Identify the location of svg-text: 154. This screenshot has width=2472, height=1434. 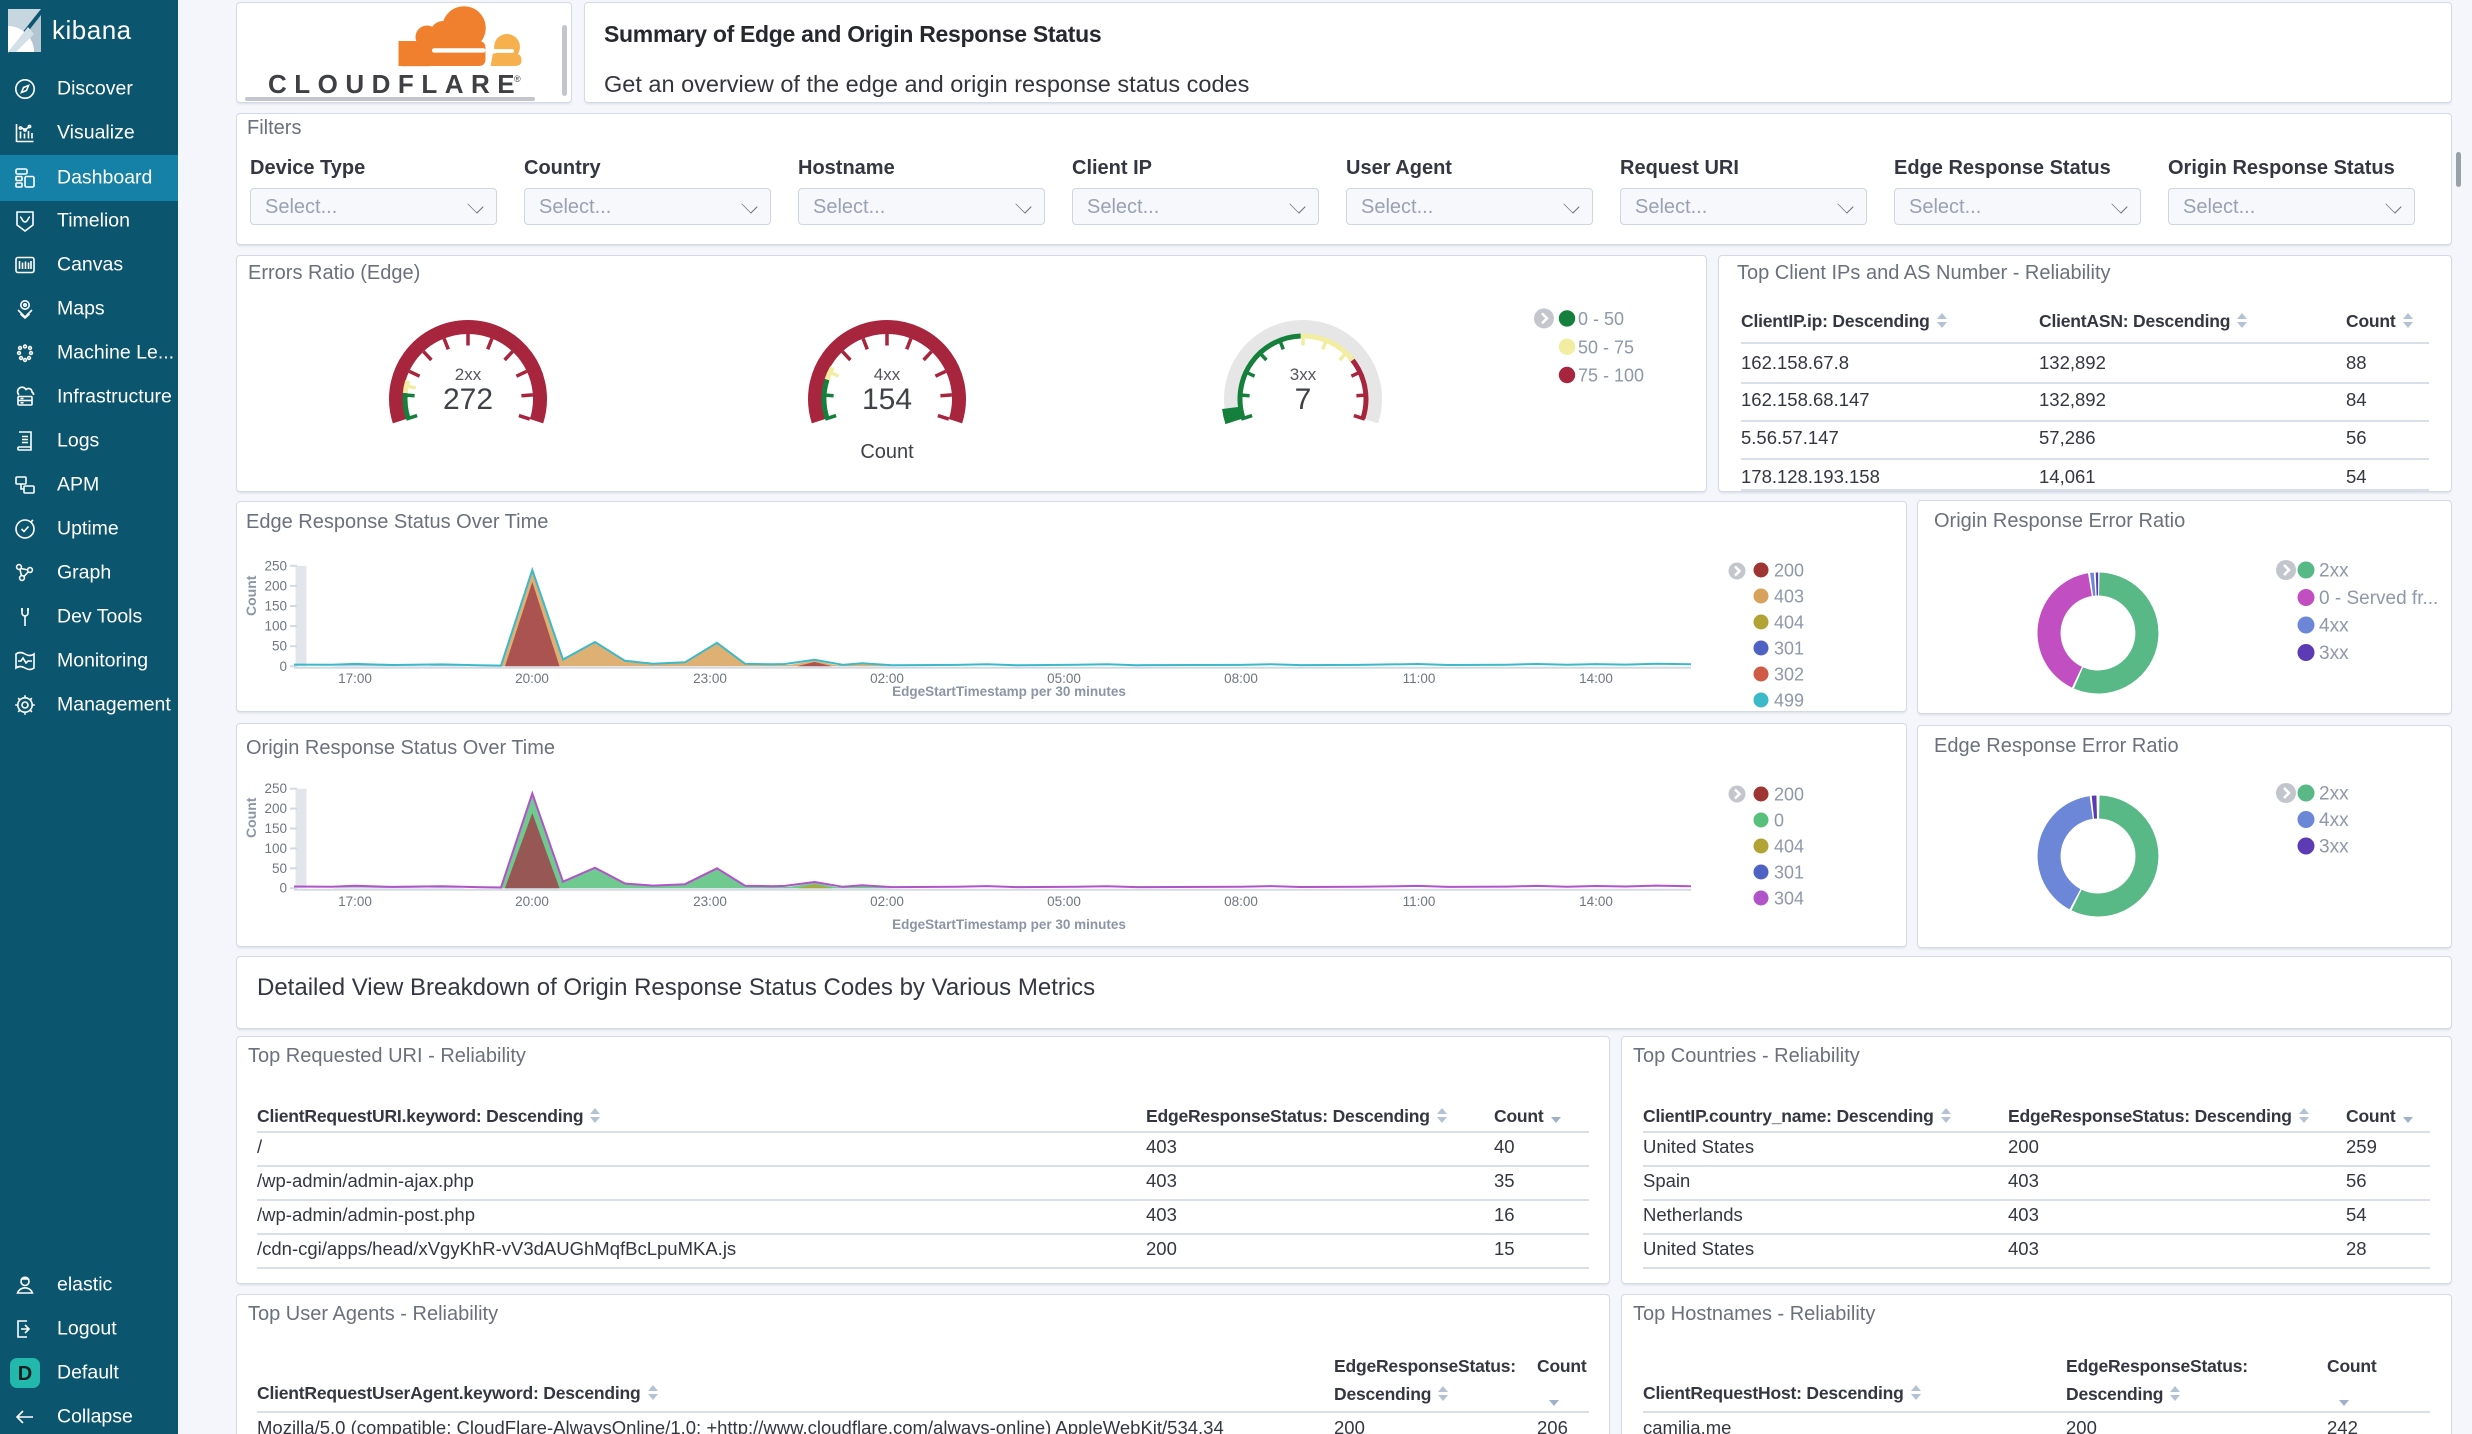
(887, 399).